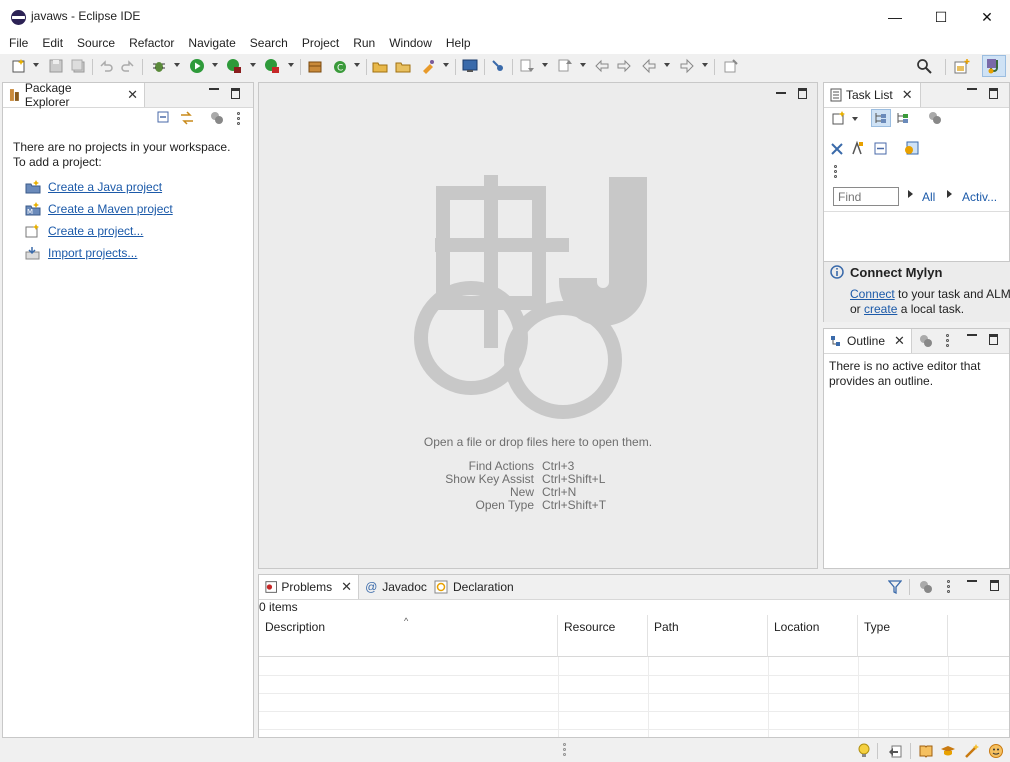 This screenshot has height=762, width=1010. Describe the element at coordinates (396, 587) in the screenshot. I see `tab-javadoc: @ Javadoc` at that location.